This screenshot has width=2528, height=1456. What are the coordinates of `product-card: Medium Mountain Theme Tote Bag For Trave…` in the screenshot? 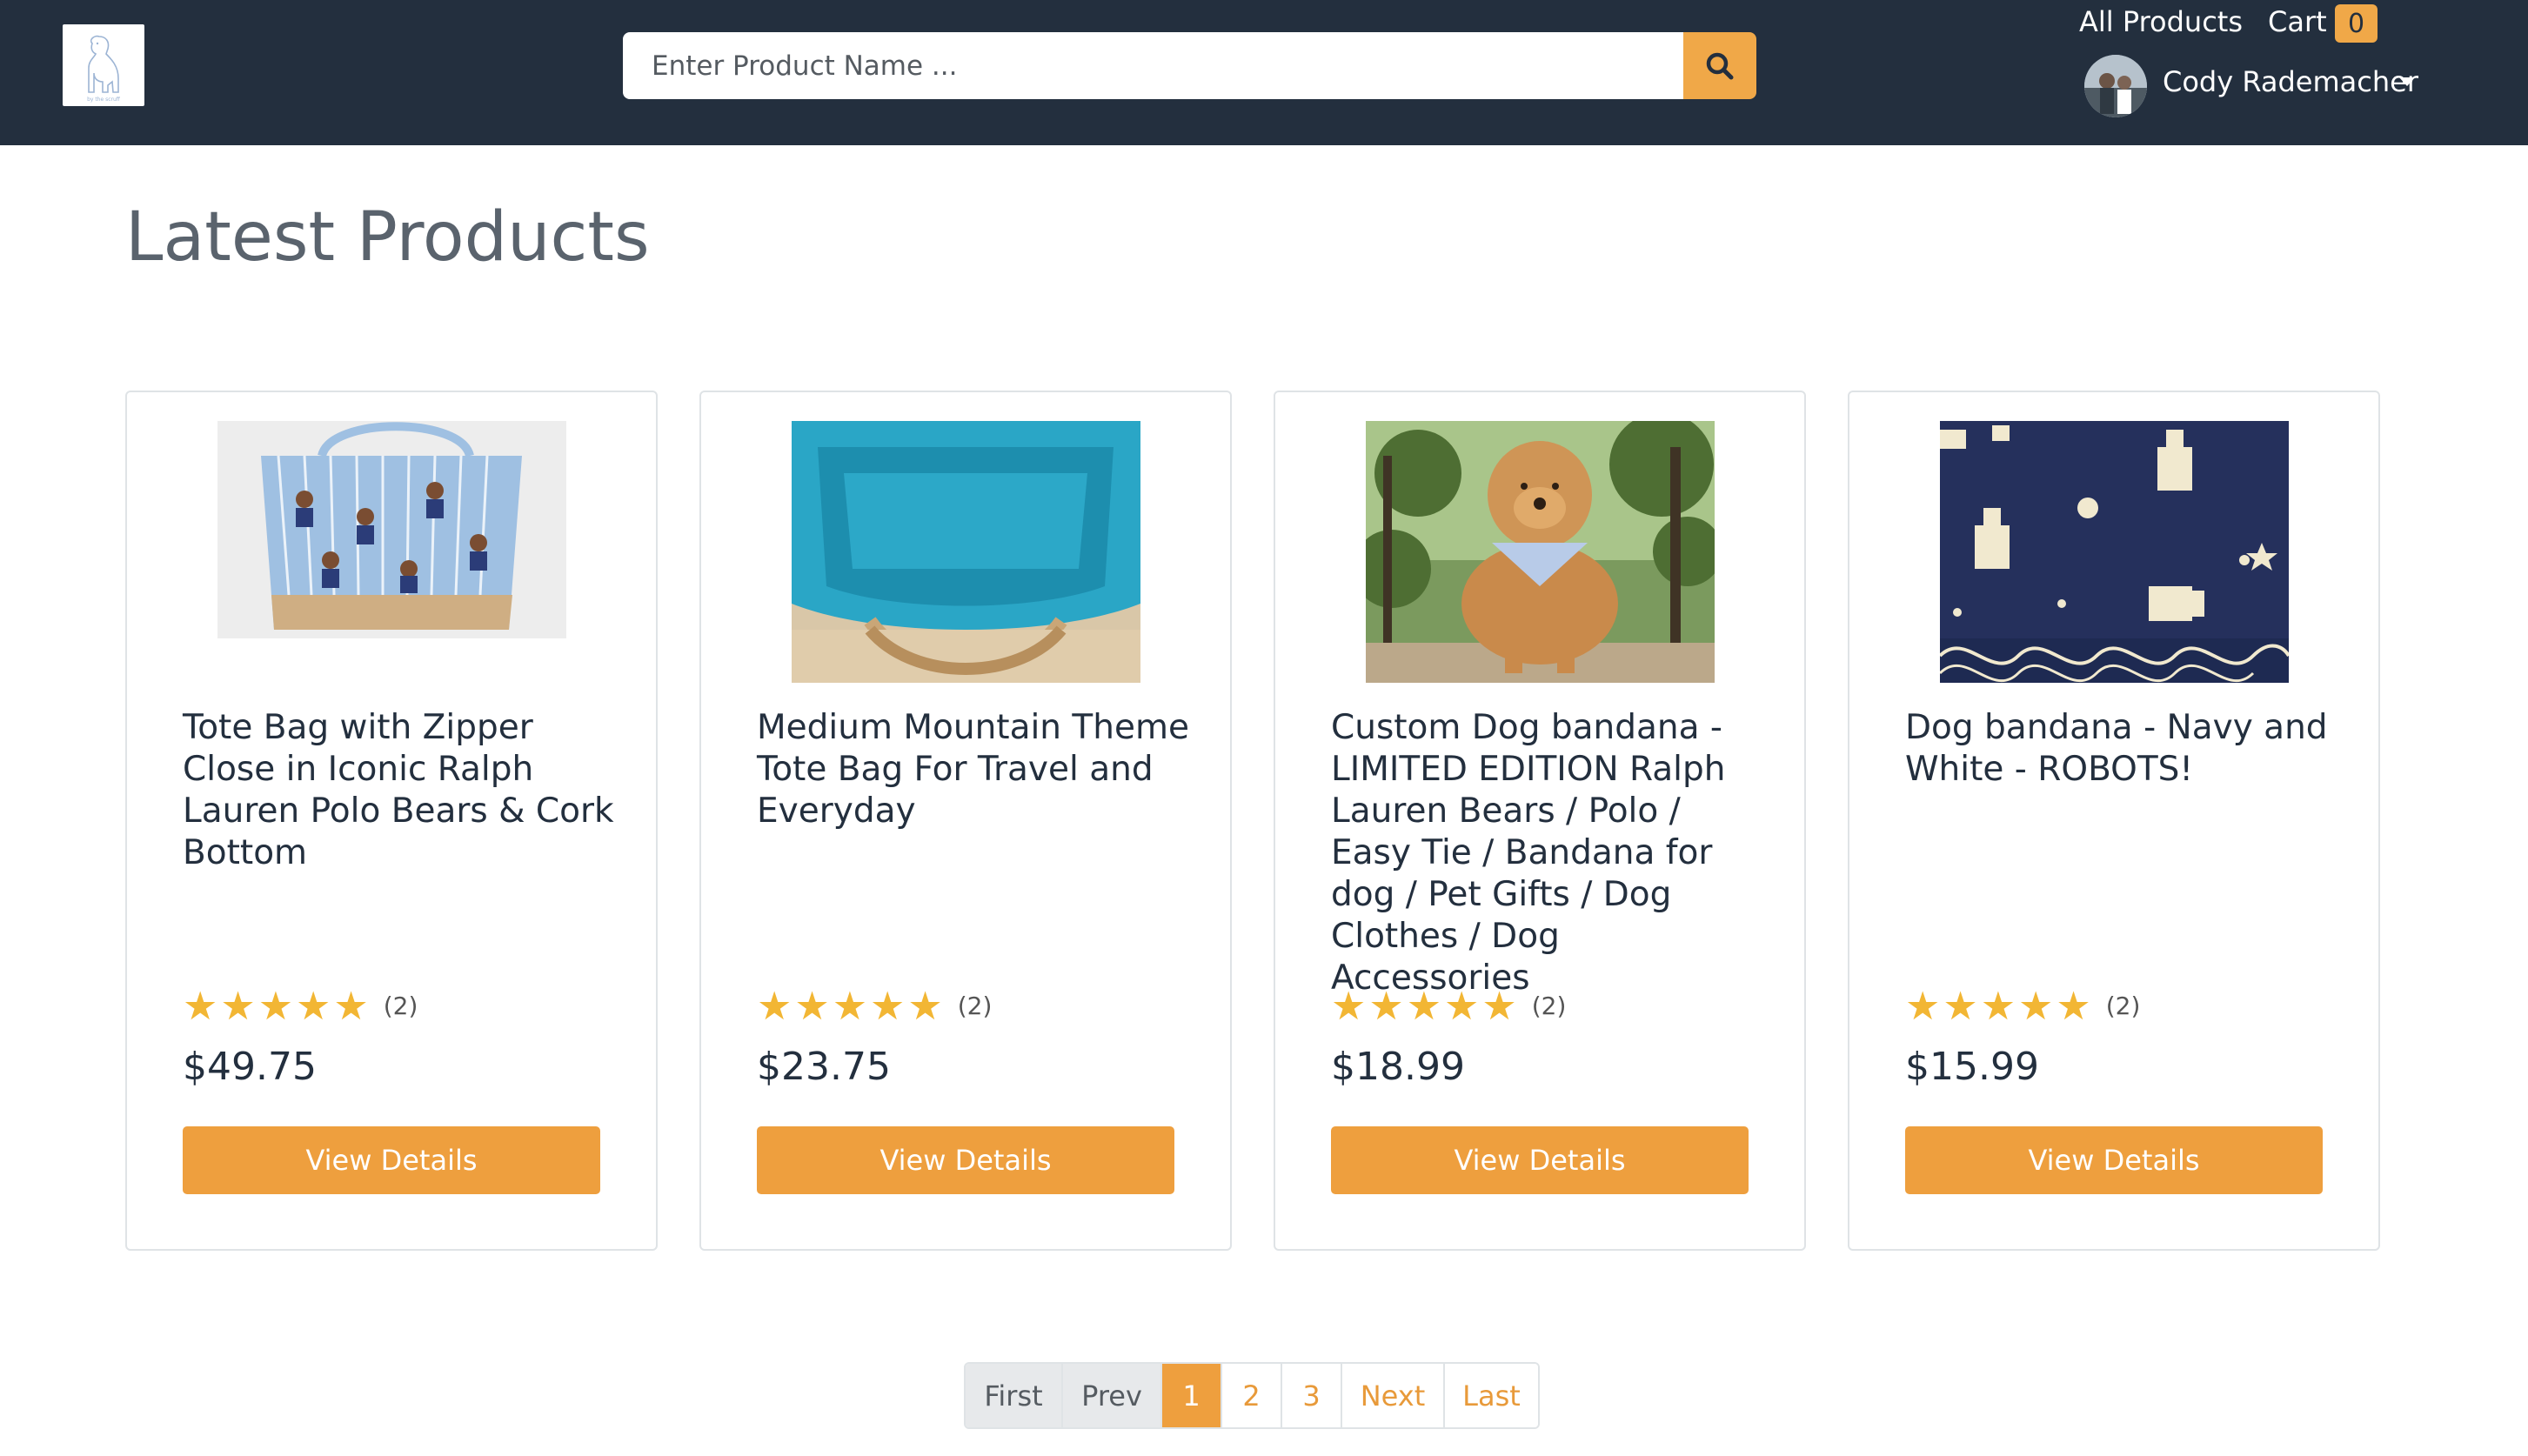 It's located at (966, 821).